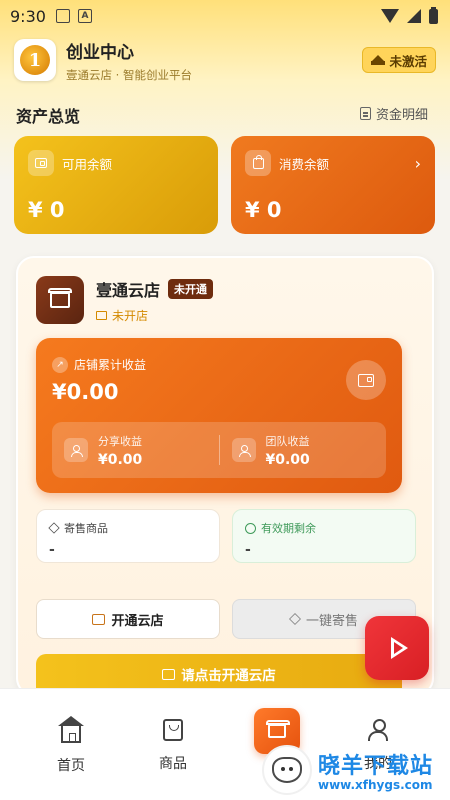  What do you see at coordinates (304, 164) in the screenshot?
I see `consume-balance-label: 消费余额` at bounding box center [304, 164].